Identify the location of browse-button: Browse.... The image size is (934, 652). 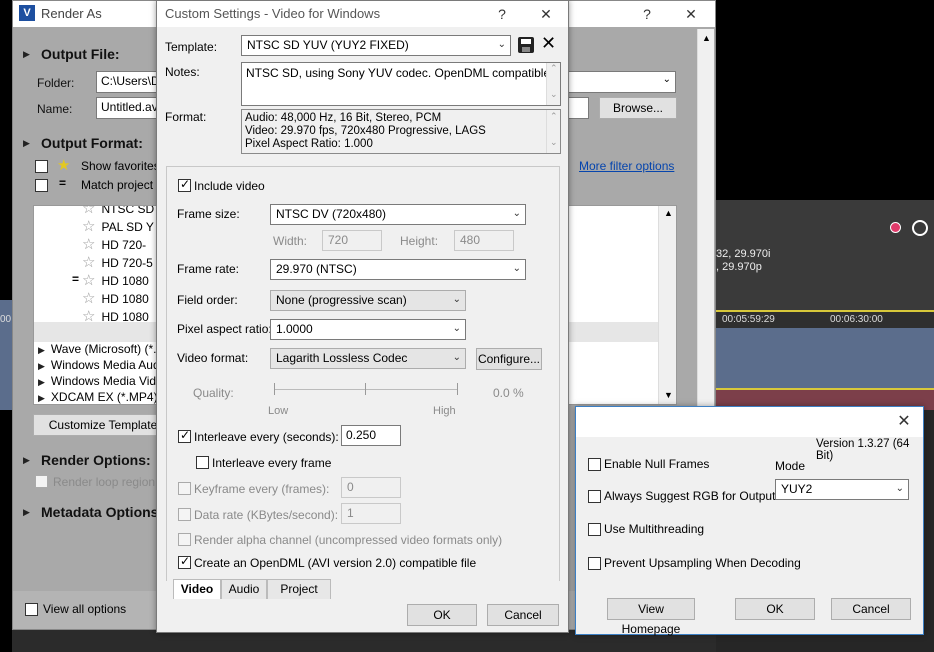
(638, 108).